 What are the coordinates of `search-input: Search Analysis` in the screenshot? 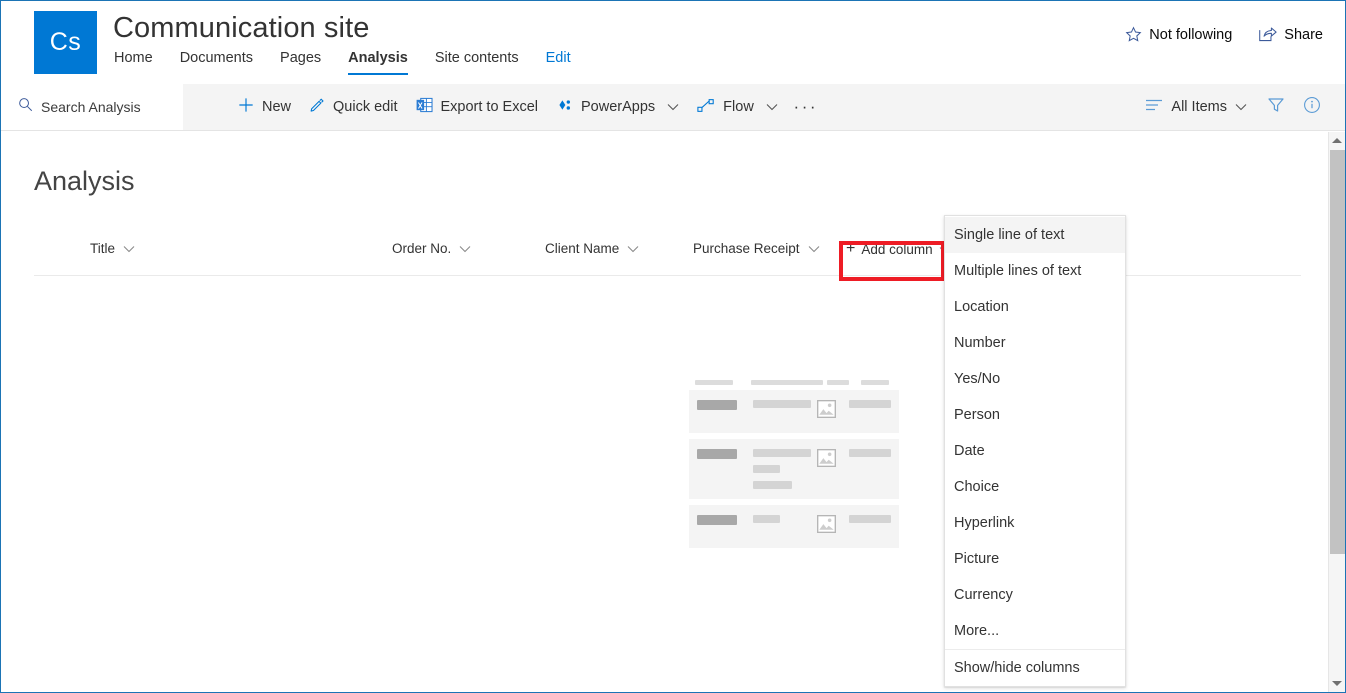 It's located at (92, 107).